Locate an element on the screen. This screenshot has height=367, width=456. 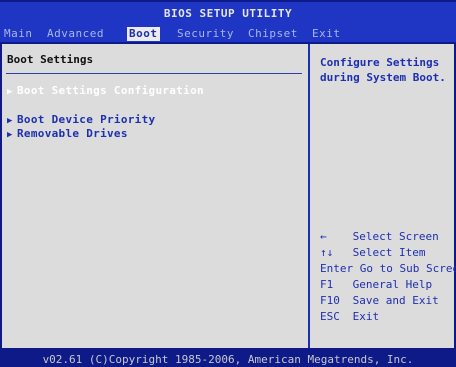
help-text: Configure Settings during System Boot. is located at coordinates (383, 70).